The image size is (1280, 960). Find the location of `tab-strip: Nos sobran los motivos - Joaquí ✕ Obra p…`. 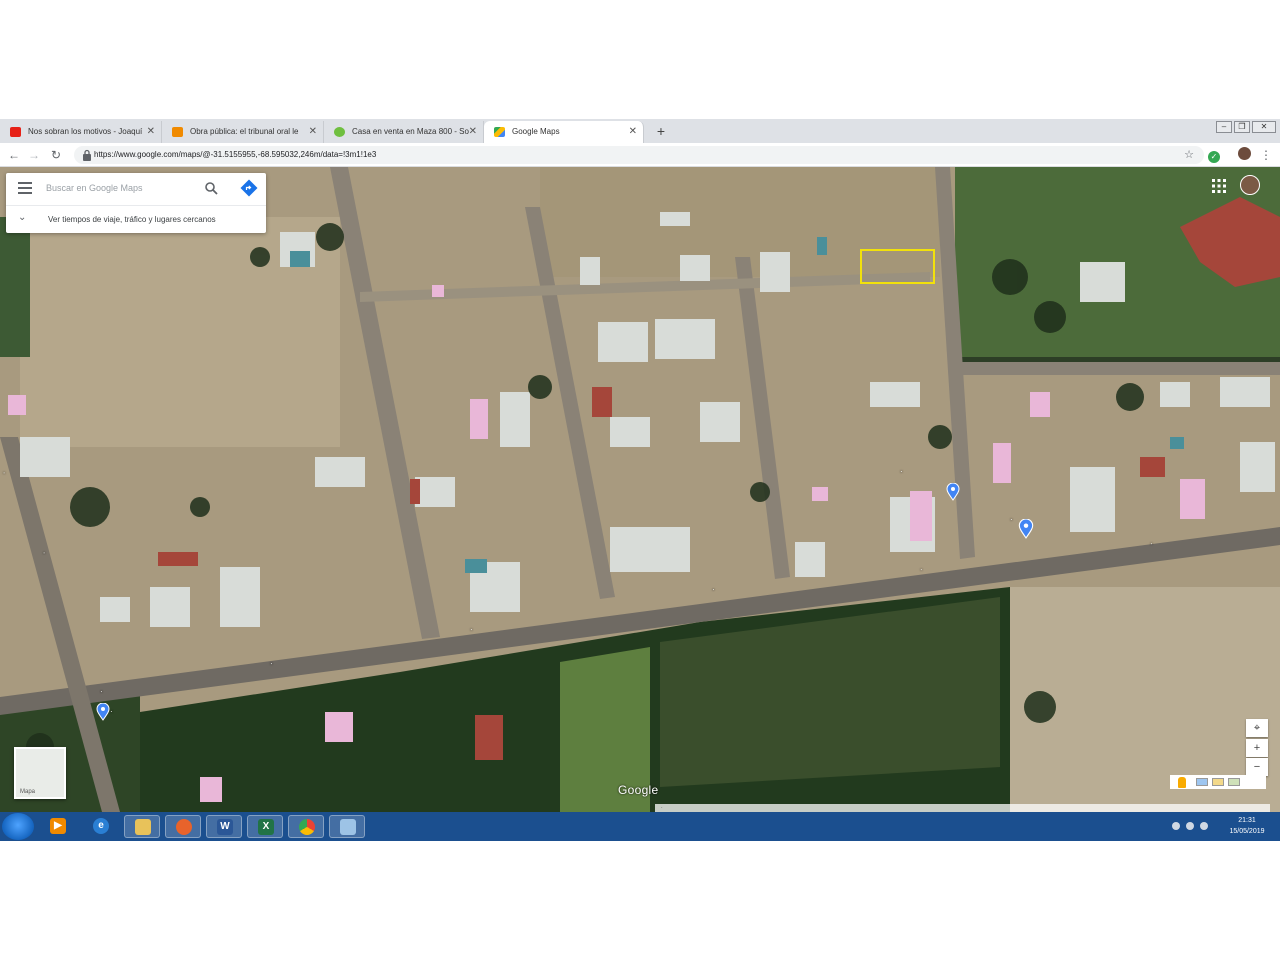

tab-strip: Nos sobran los motivos - Joaquí ✕ Obra p… is located at coordinates (640, 131).